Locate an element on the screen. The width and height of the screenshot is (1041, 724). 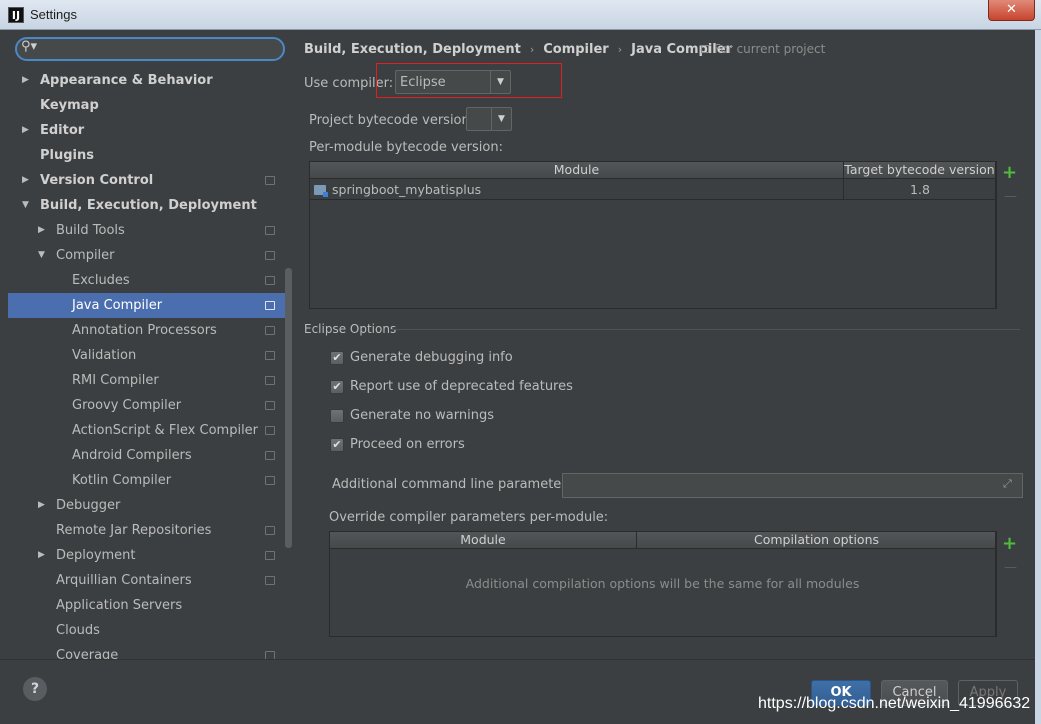
sidebar-item-label: Build Tools is located at coordinates (90, 230).